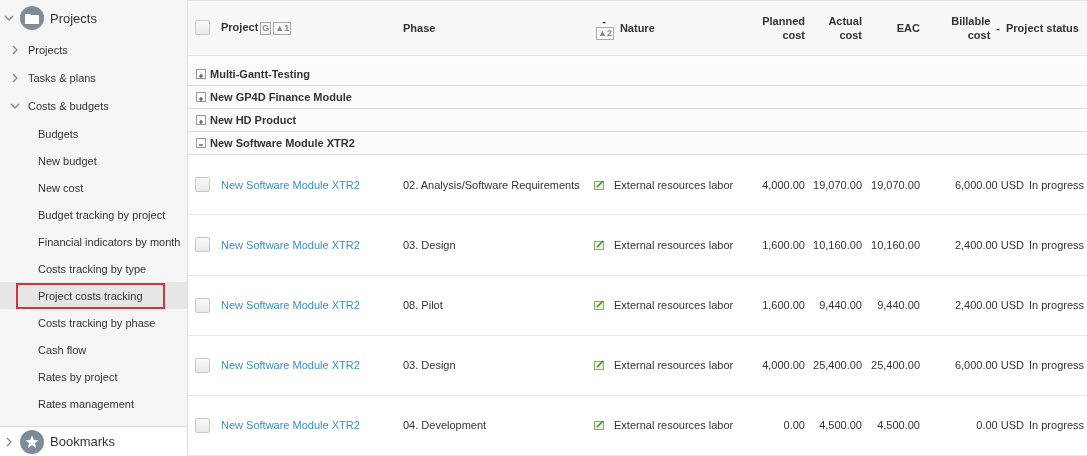 This screenshot has height=456, width=1087. I want to click on eac-cell: 10,160.00, so click(895, 245).